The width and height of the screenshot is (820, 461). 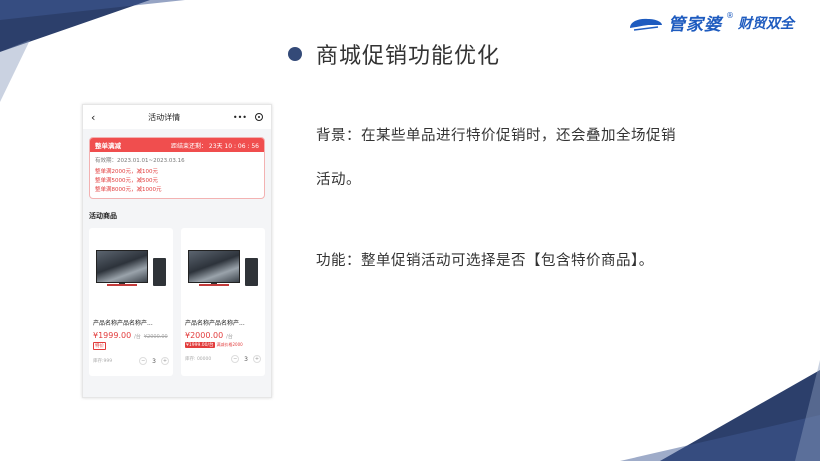 What do you see at coordinates (240, 117) in the screenshot?
I see `more-icon: •••` at bounding box center [240, 117].